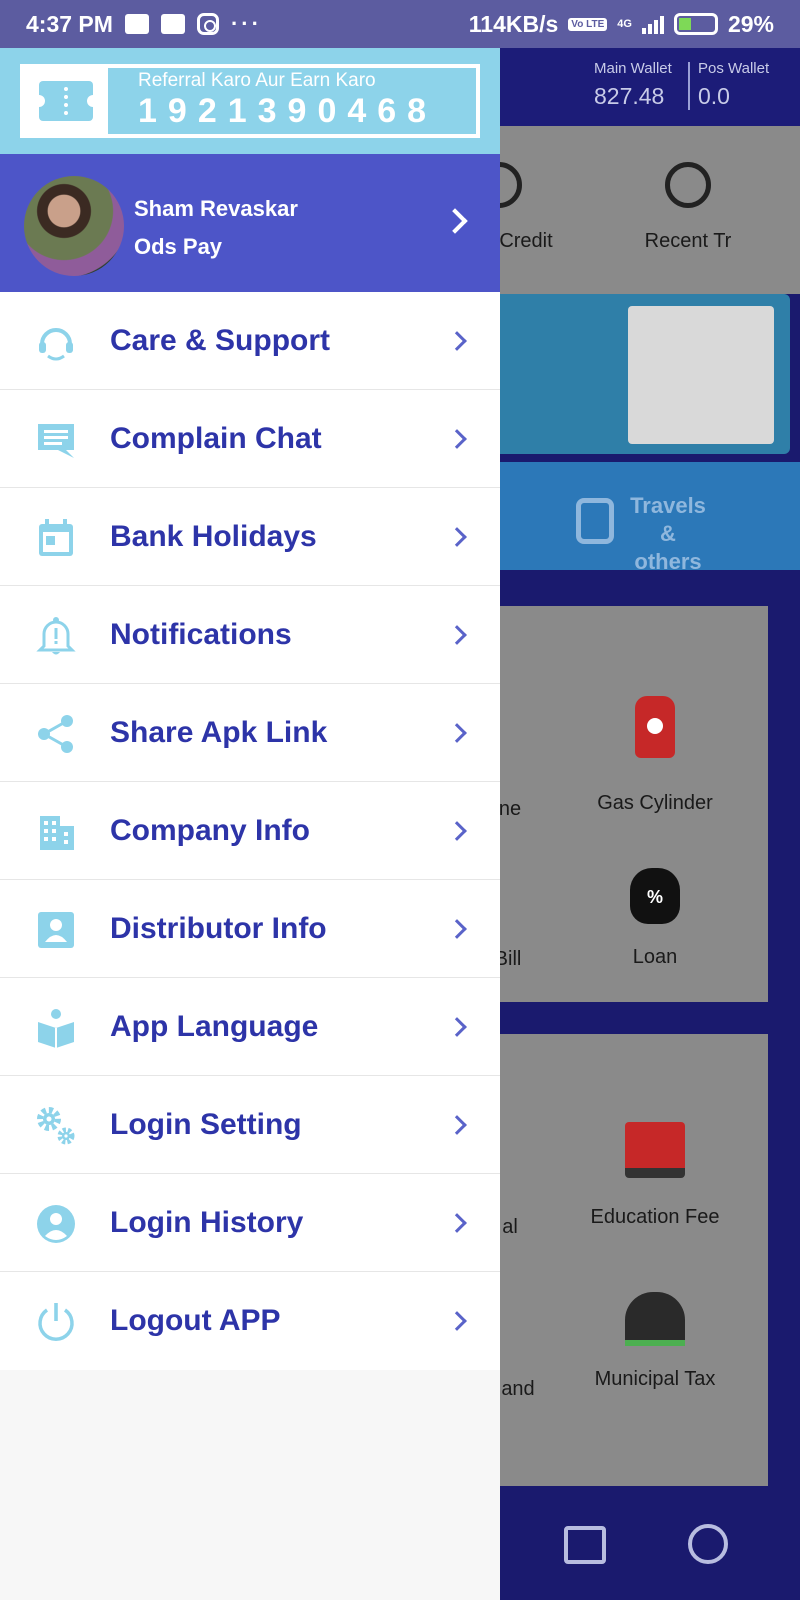 The image size is (800, 1600). I want to click on menu-label: Complain Chat, so click(216, 438).